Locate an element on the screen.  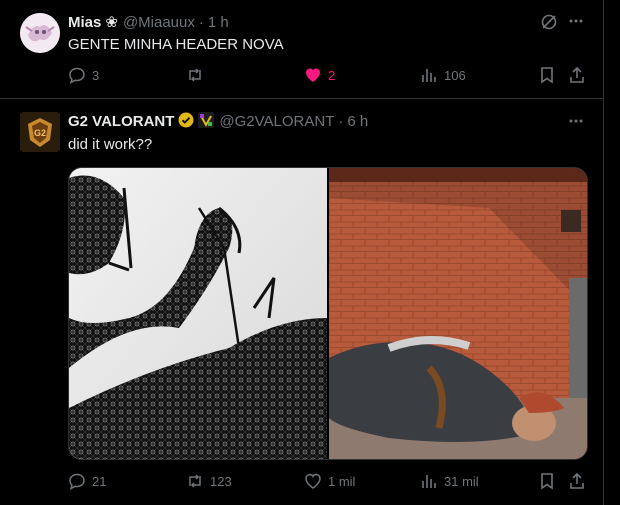
retweet-button: 123 is located at coordinates (209, 481).